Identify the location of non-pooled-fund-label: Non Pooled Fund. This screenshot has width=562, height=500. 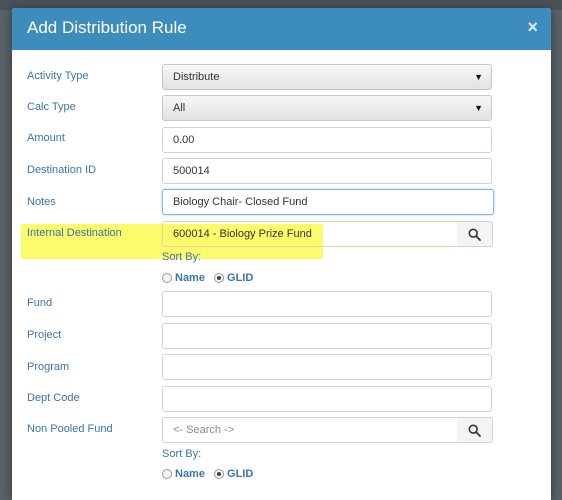
(70, 429).